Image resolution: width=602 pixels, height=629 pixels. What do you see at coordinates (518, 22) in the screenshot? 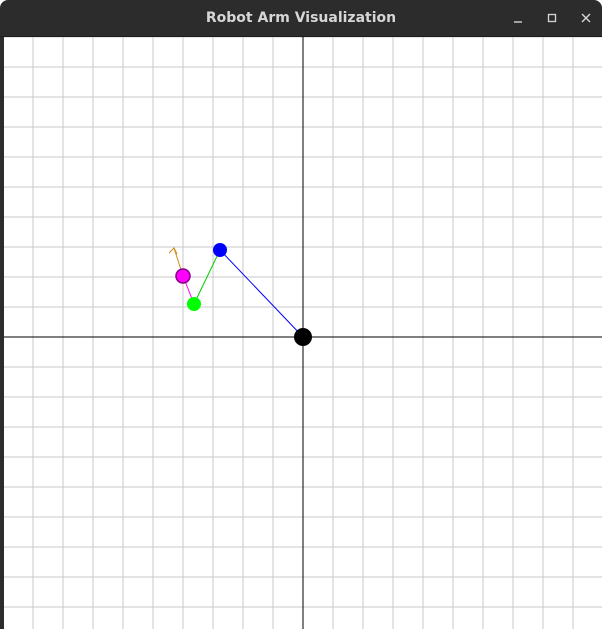
I see `minimize-icon` at bounding box center [518, 22].